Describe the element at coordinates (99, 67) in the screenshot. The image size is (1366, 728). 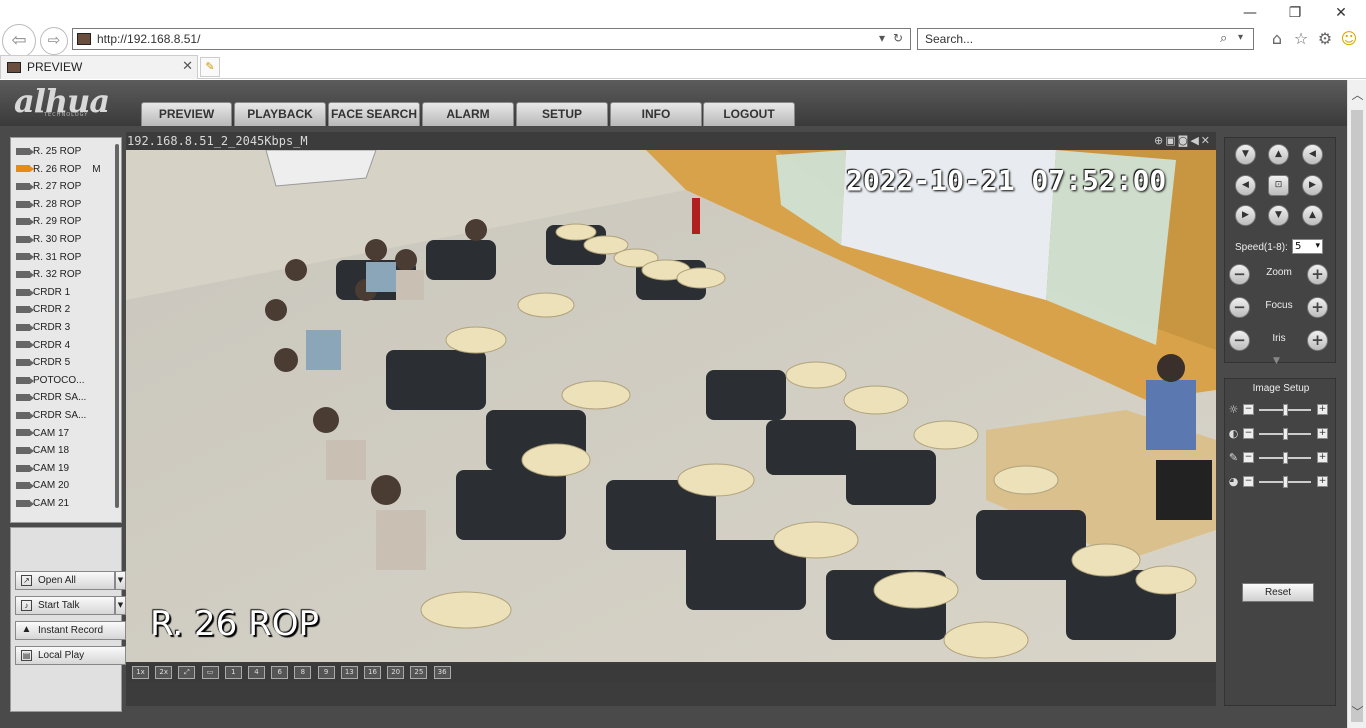
I see `tab-preview: PREVIEW ✕` at that location.